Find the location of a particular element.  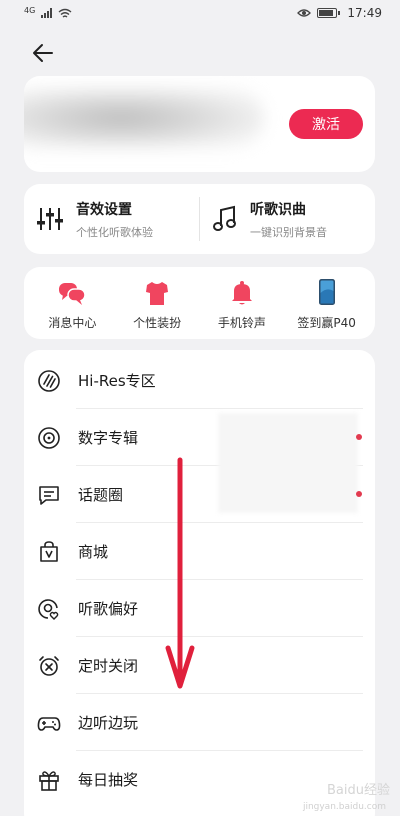

menu-item-mall: 商城 is located at coordinates (199, 551).